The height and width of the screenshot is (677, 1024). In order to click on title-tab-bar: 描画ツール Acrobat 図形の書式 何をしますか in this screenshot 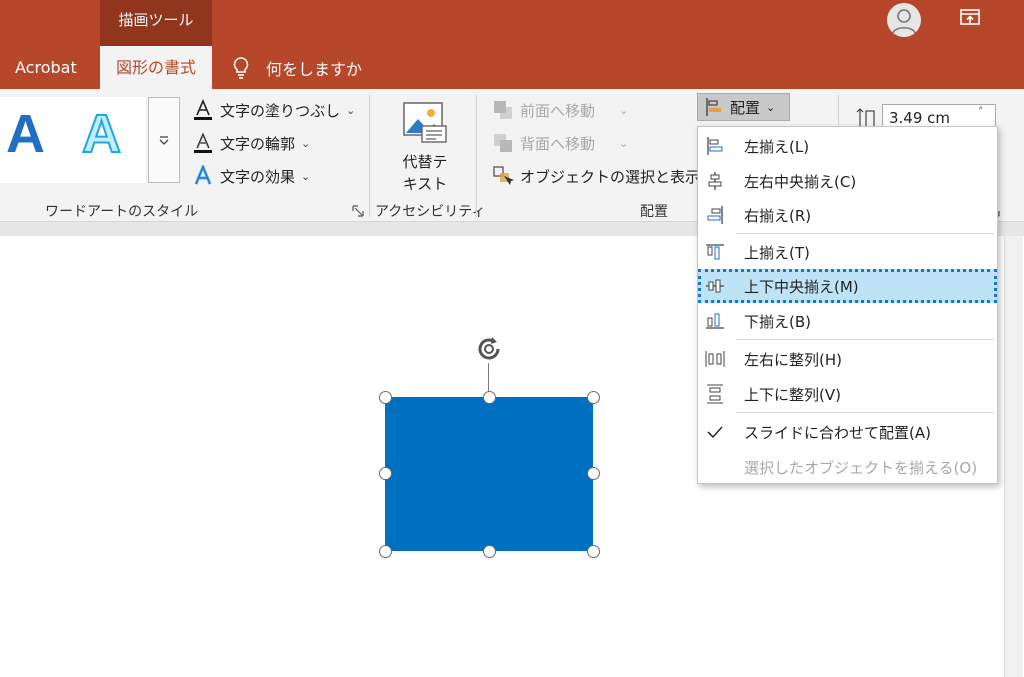, I will do `click(512, 44)`.